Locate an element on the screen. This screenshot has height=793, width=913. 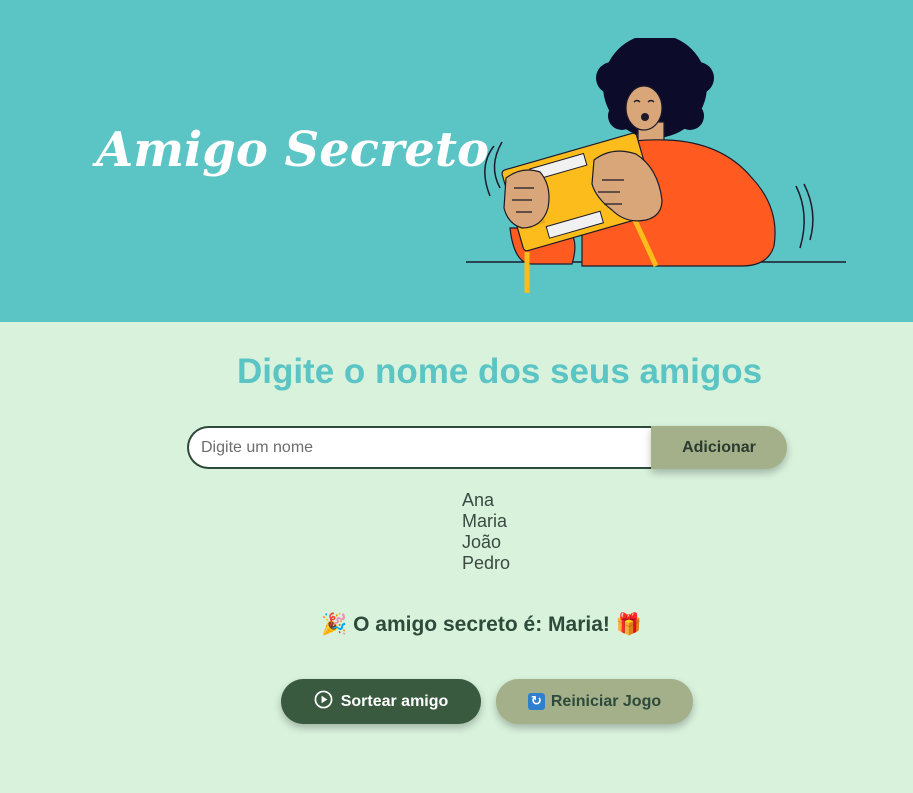
person-holding-gift-illustration is located at coordinates (657, 166).